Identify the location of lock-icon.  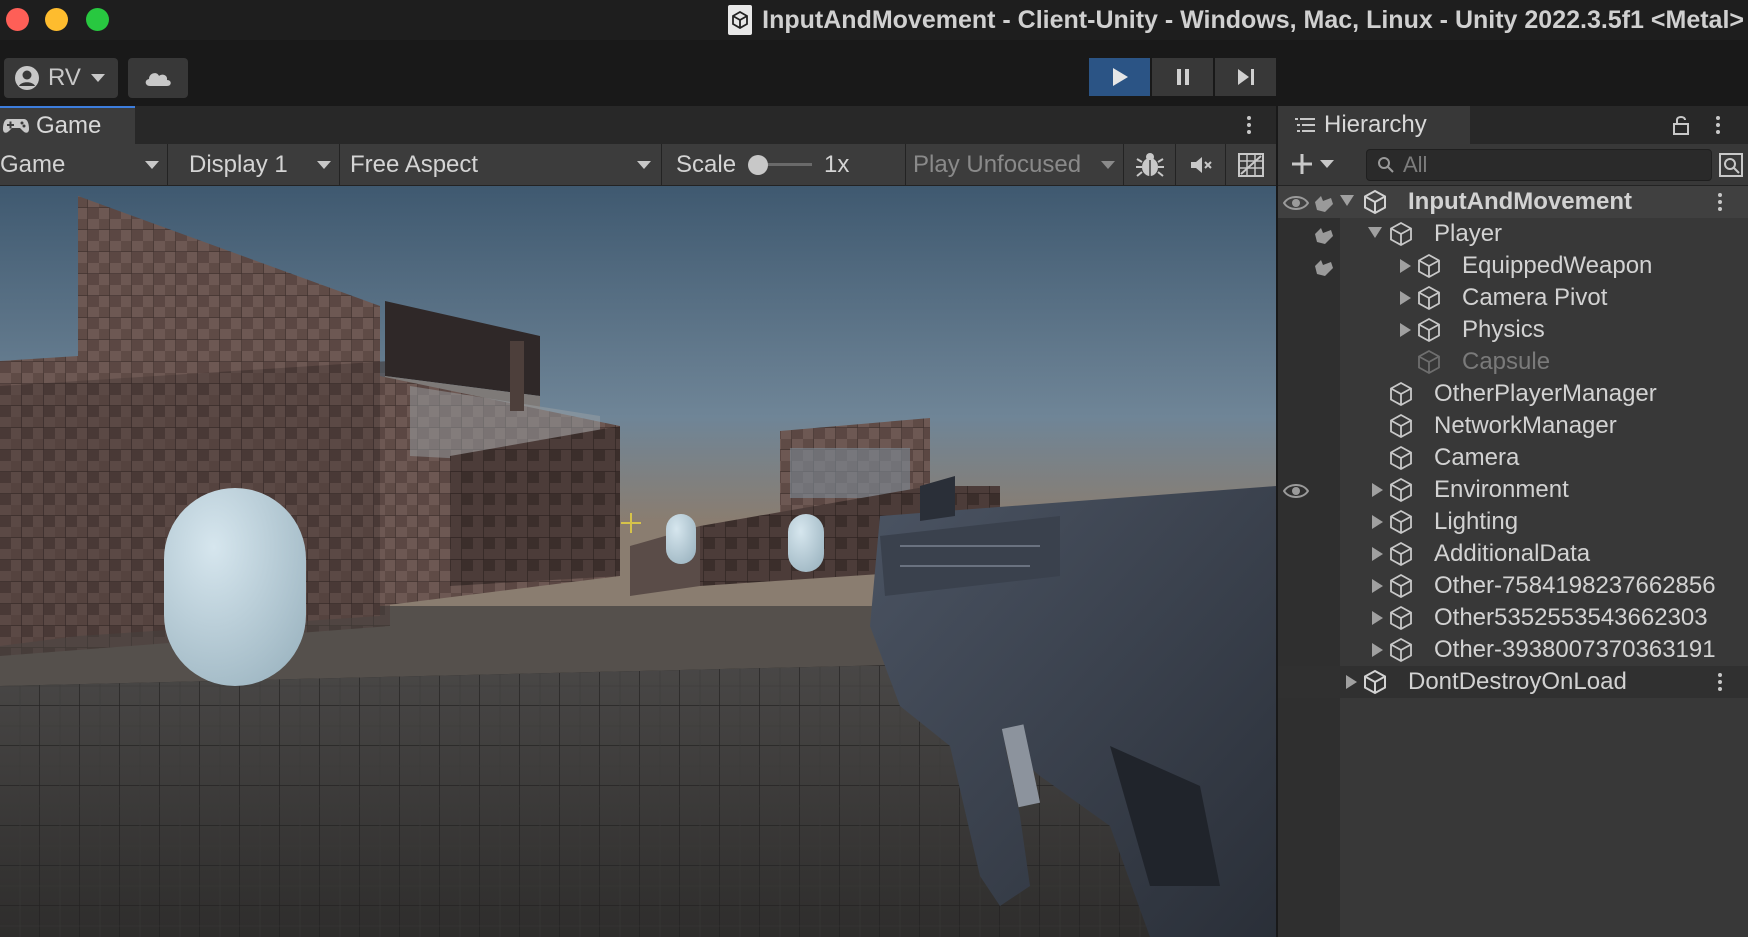
(1681, 125).